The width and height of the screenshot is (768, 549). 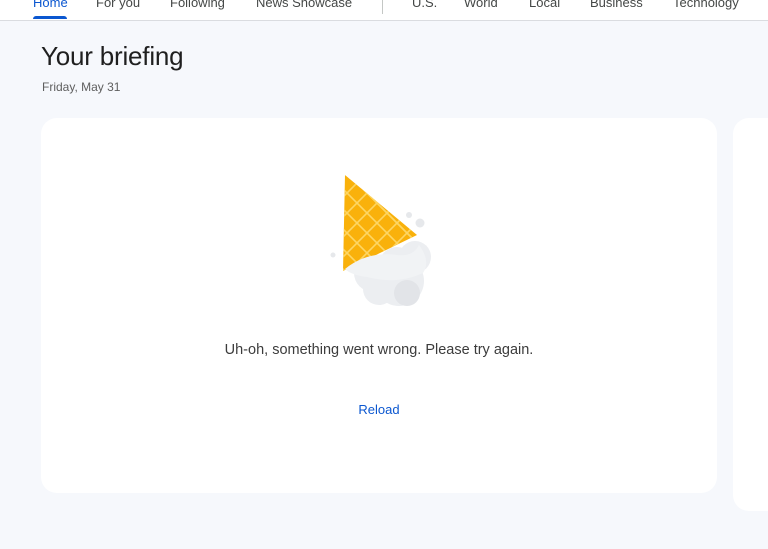 What do you see at coordinates (706, 5) in the screenshot?
I see `tab-technology: Technology` at bounding box center [706, 5].